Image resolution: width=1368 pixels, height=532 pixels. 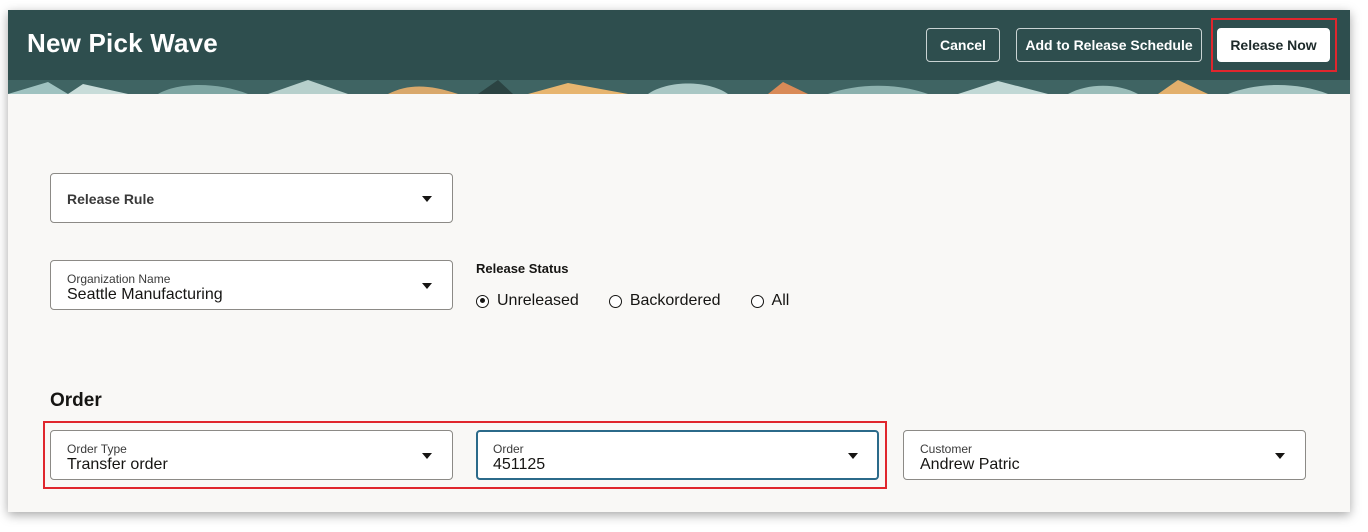 What do you see at coordinates (482, 301) in the screenshot?
I see `radio-checked-icon` at bounding box center [482, 301].